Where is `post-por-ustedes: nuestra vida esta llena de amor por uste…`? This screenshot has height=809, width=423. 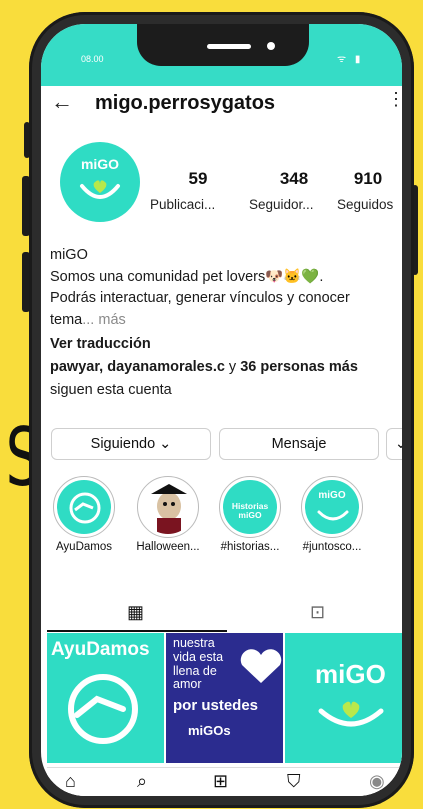
post-por-ustedes: nuestra vida esta llena de amor por uste… is located at coordinates (224, 698).